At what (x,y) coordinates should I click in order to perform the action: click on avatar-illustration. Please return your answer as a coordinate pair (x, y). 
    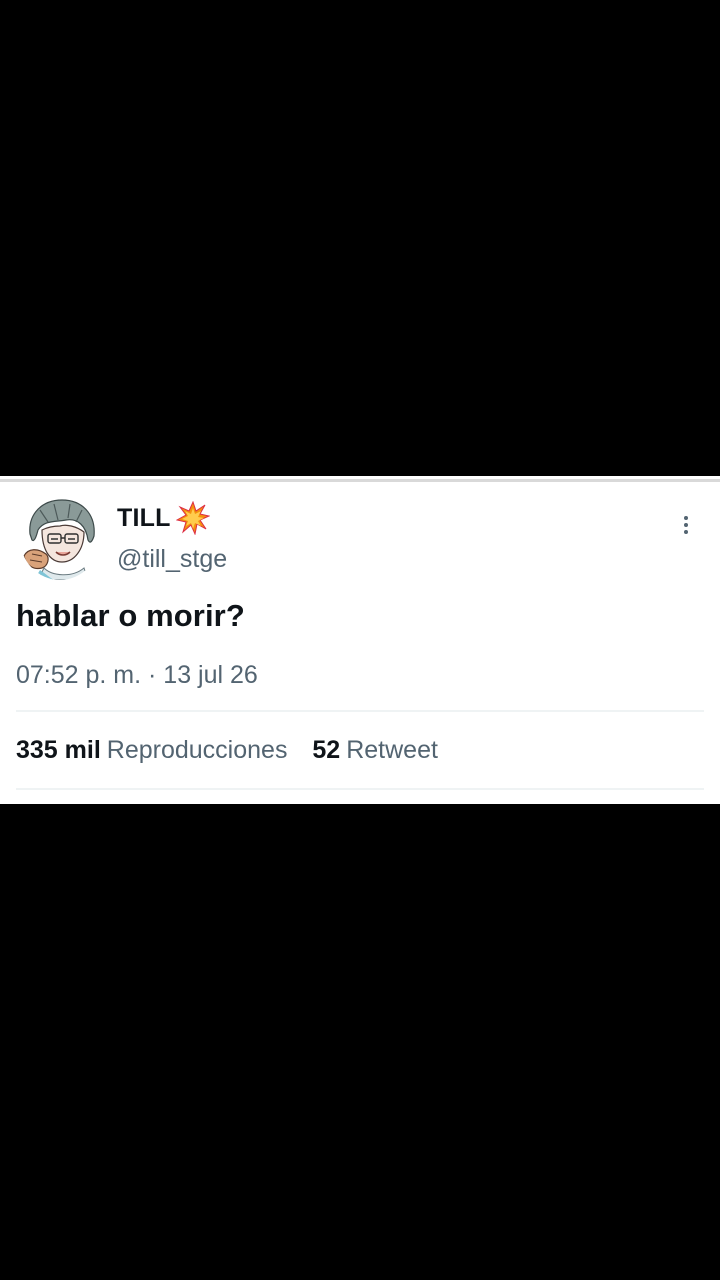
    Looking at the image, I should click on (59, 539).